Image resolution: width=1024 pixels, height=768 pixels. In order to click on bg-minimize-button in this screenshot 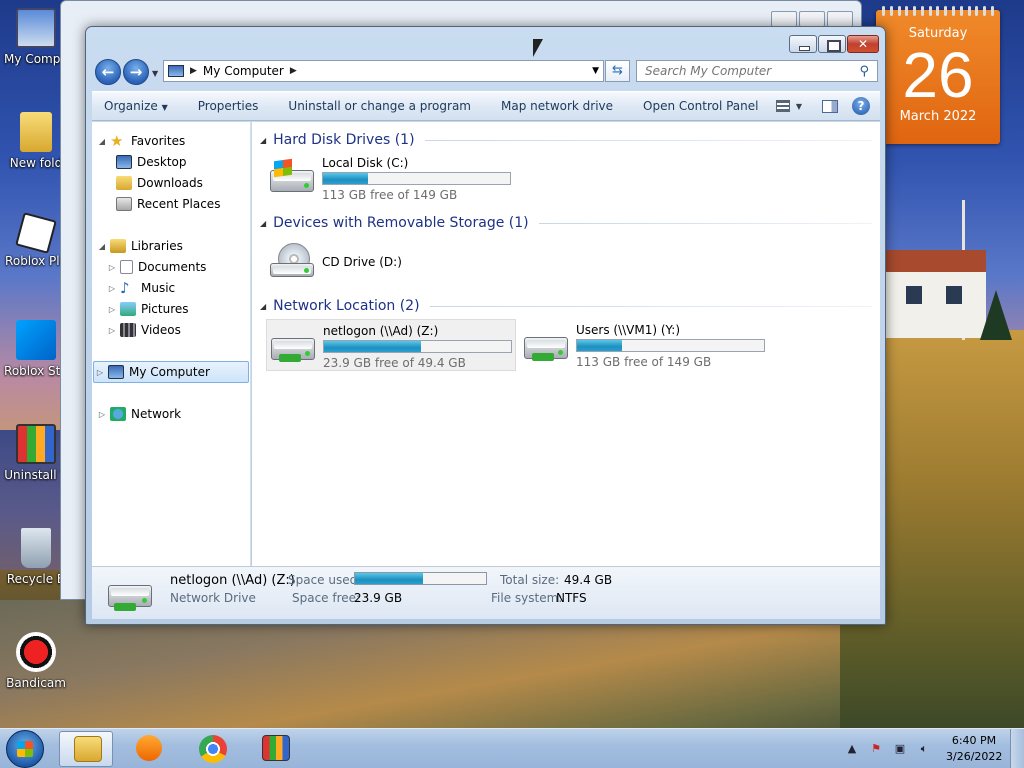, I will do `click(784, 19)`.